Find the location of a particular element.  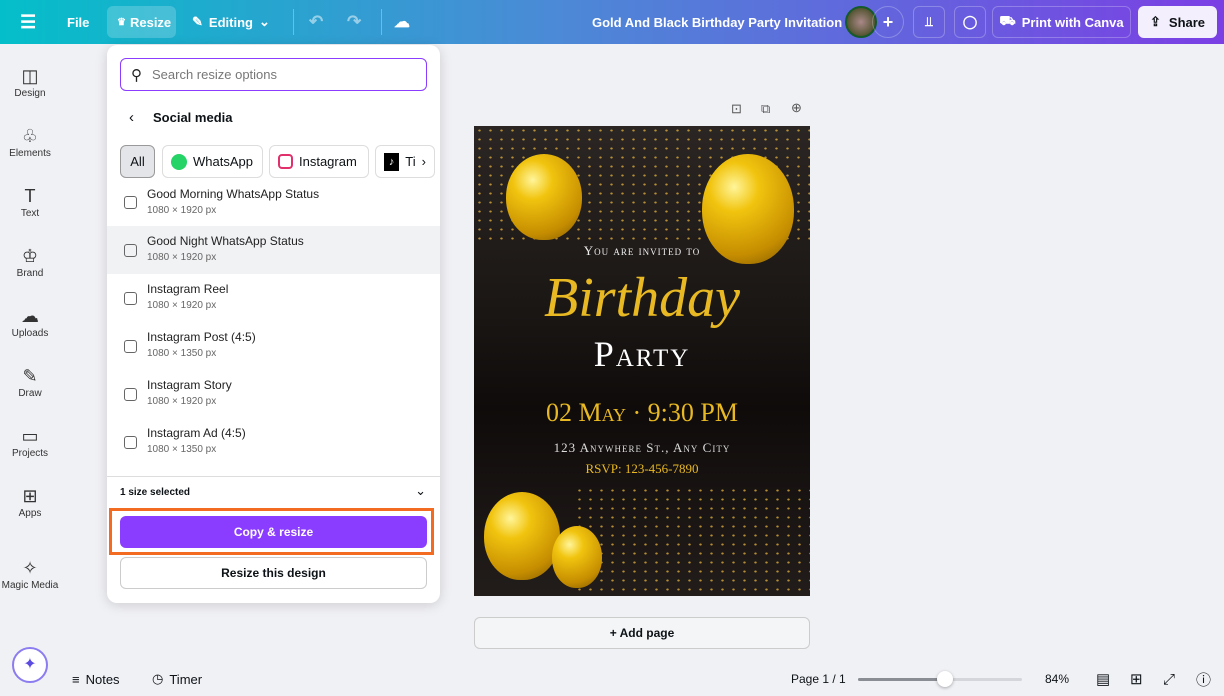

chip-instagram: Instagram is located at coordinates (319, 161).